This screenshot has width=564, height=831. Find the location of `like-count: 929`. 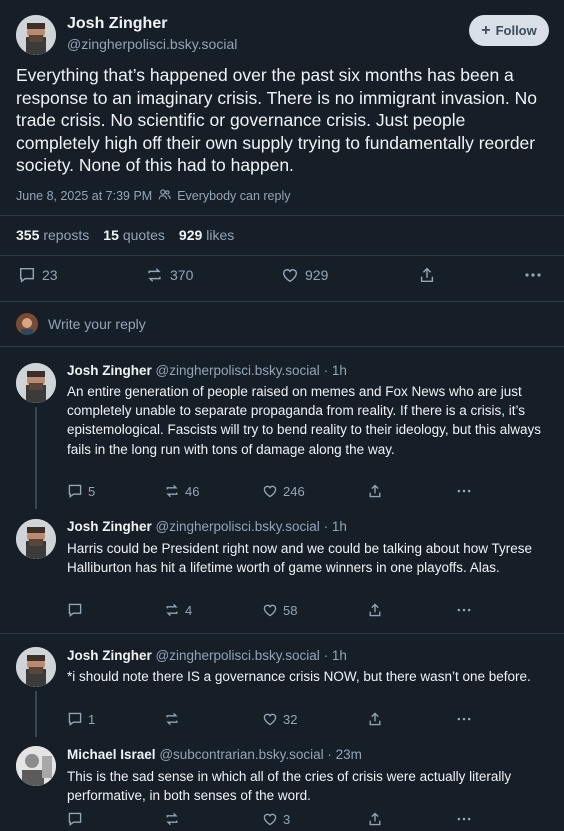

like-count: 929 is located at coordinates (317, 275).